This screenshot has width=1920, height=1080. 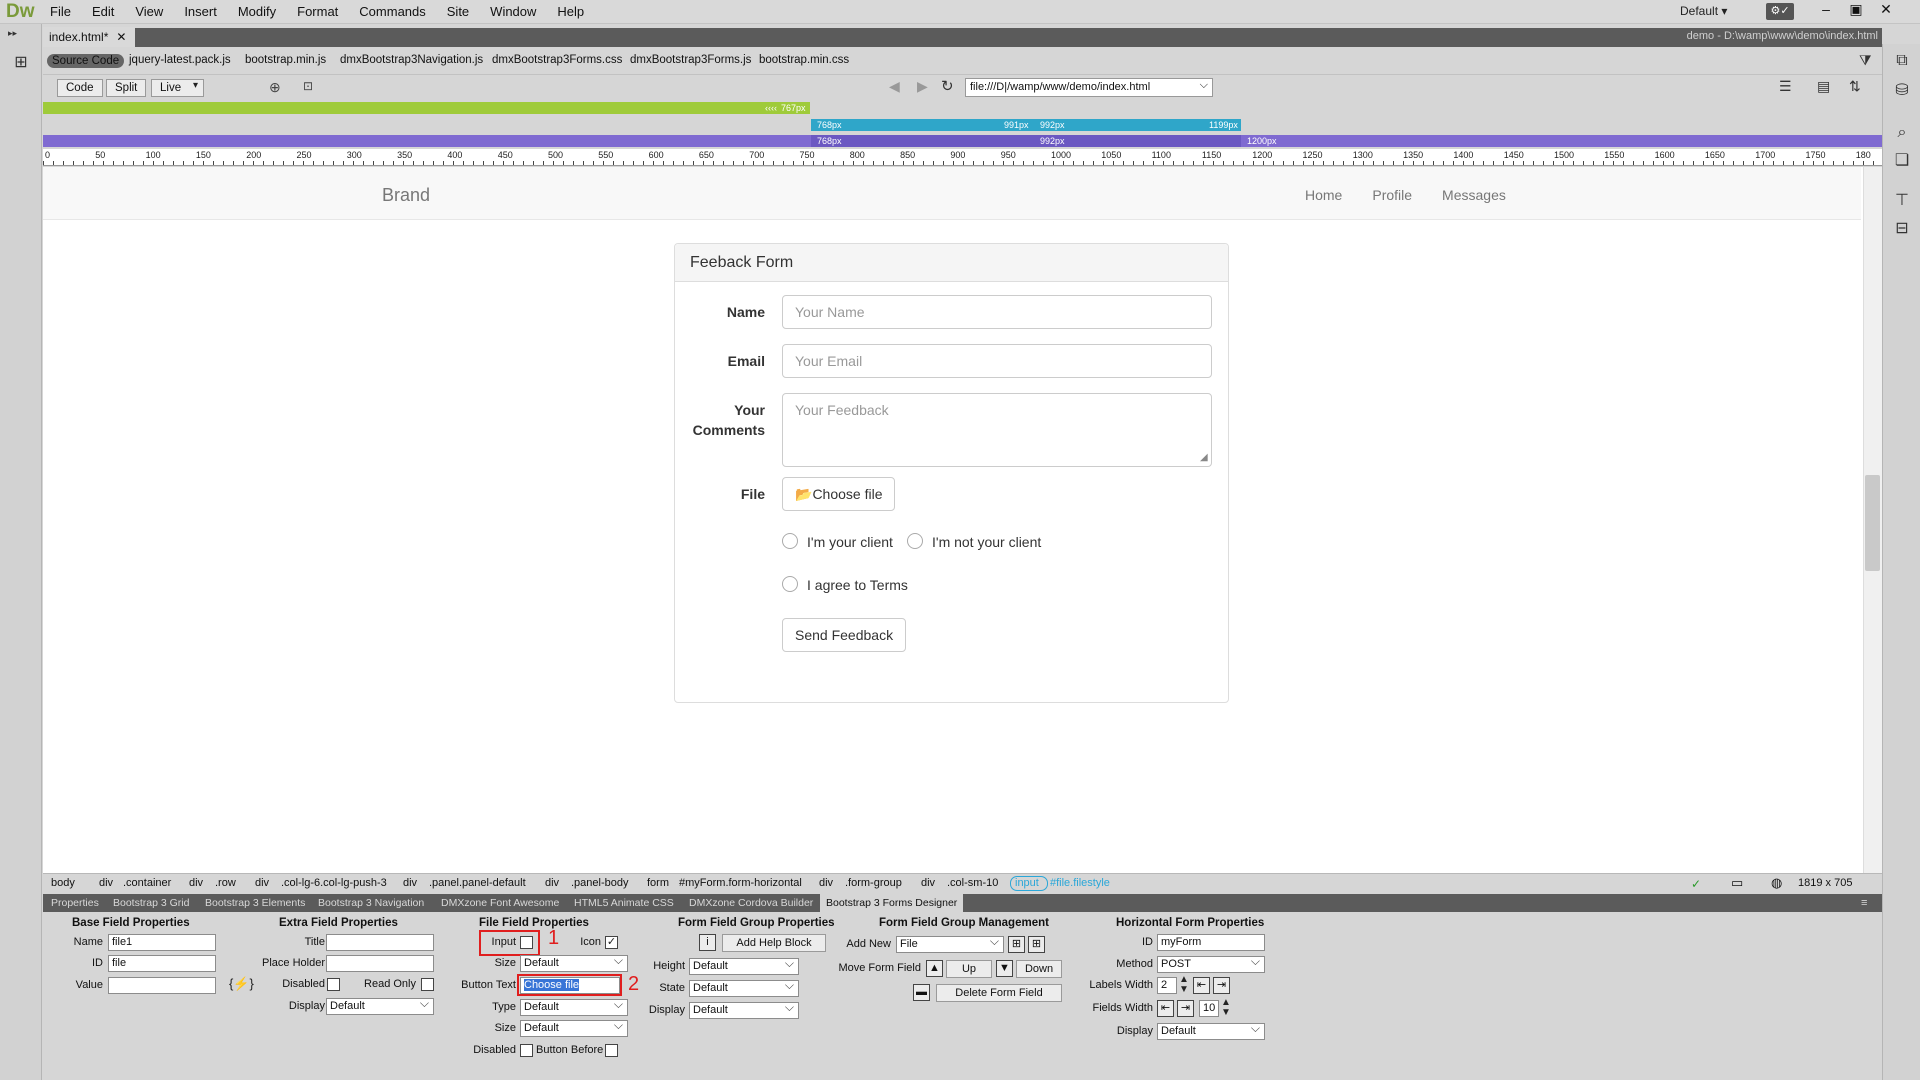 What do you see at coordinates (790, 541) in the screenshot?
I see `radio-client` at bounding box center [790, 541].